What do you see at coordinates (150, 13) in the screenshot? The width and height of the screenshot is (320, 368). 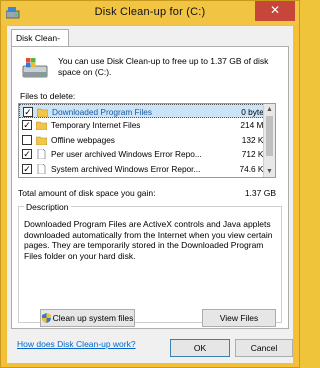 I see `title-bar: Disk Clean-up for (C:) ✕` at bounding box center [150, 13].